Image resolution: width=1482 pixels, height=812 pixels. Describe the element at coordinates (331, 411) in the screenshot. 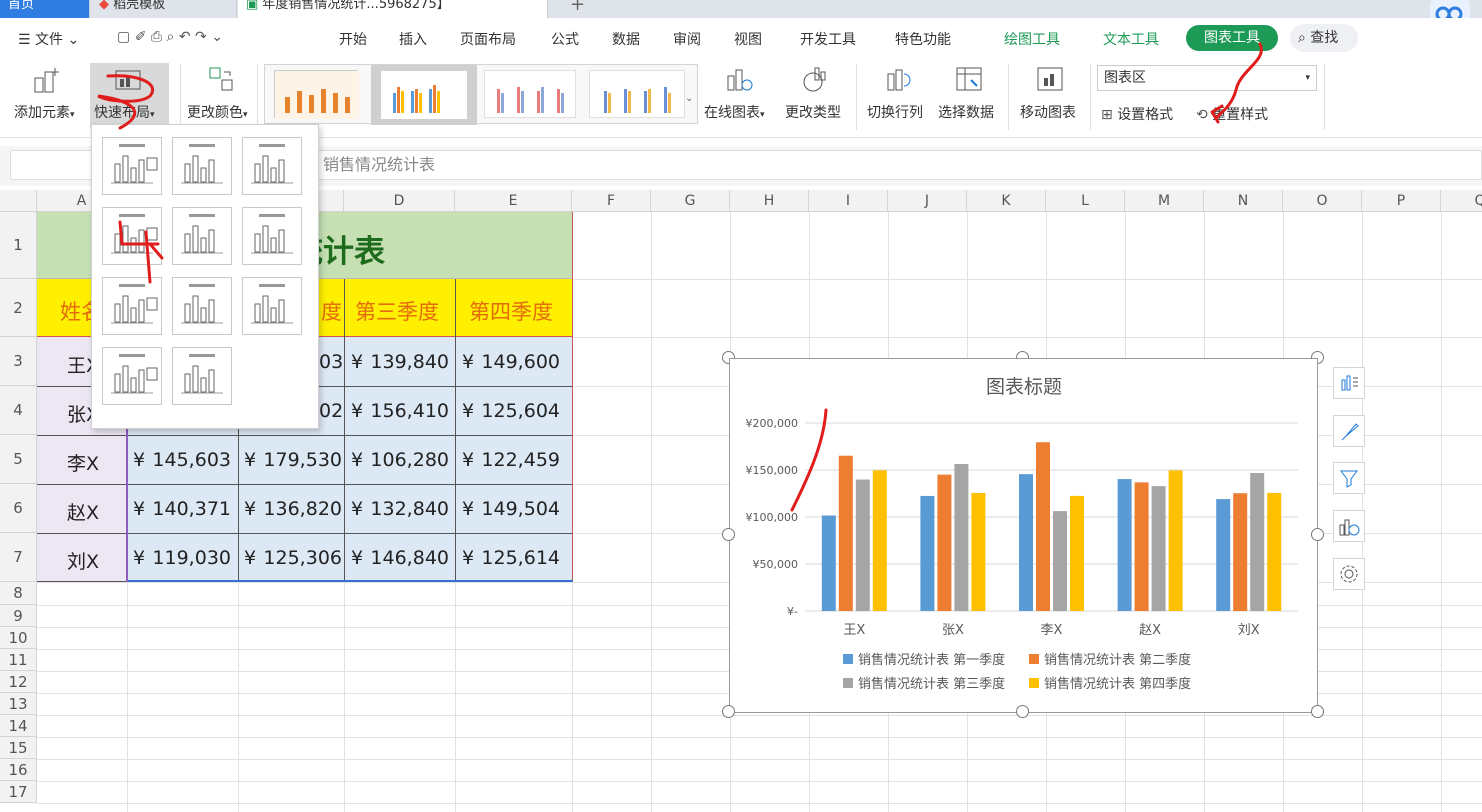

I see `value-cell: 02` at that location.